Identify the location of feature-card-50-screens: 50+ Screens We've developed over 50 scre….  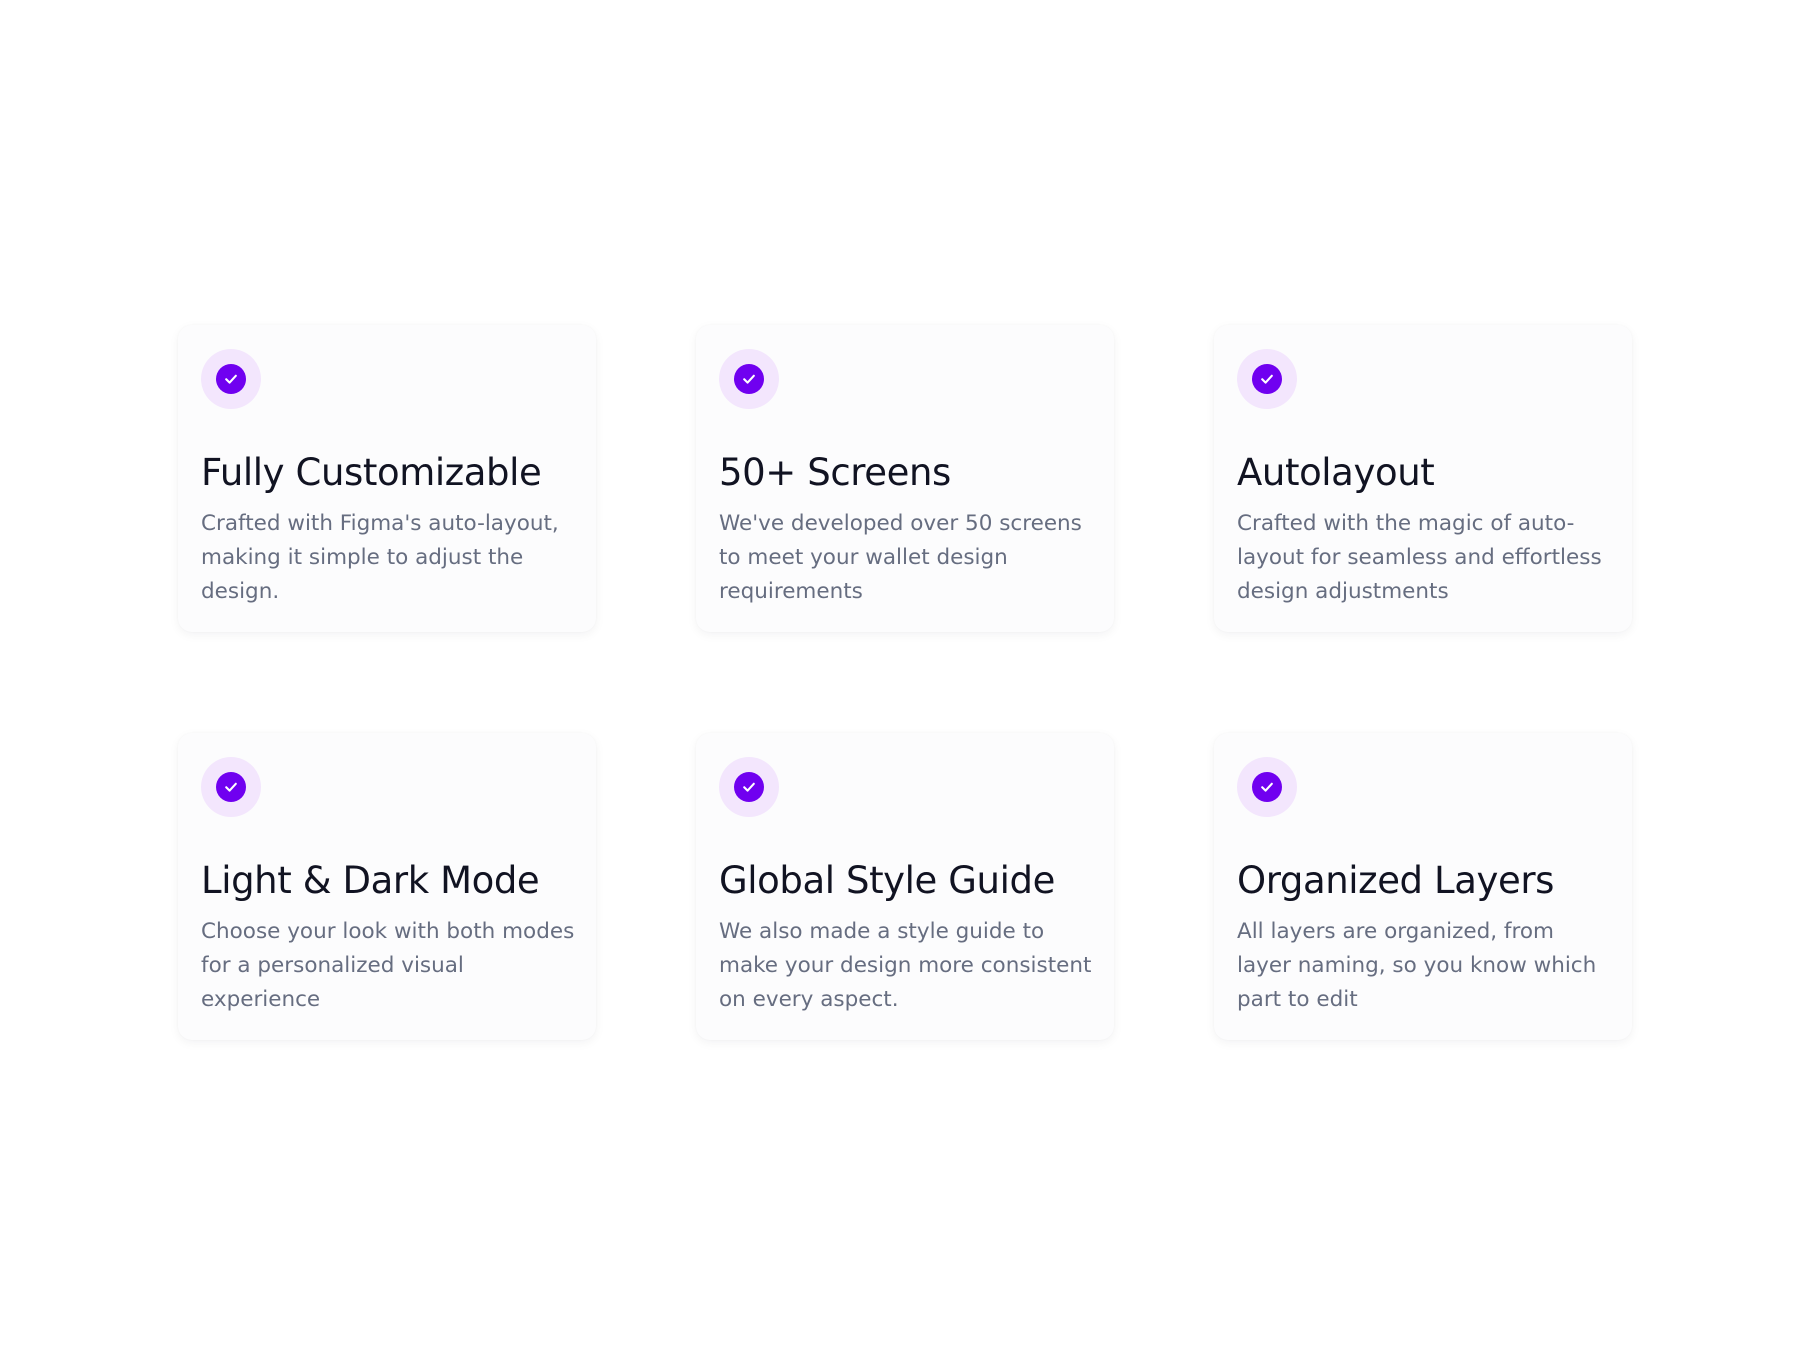
(905, 478).